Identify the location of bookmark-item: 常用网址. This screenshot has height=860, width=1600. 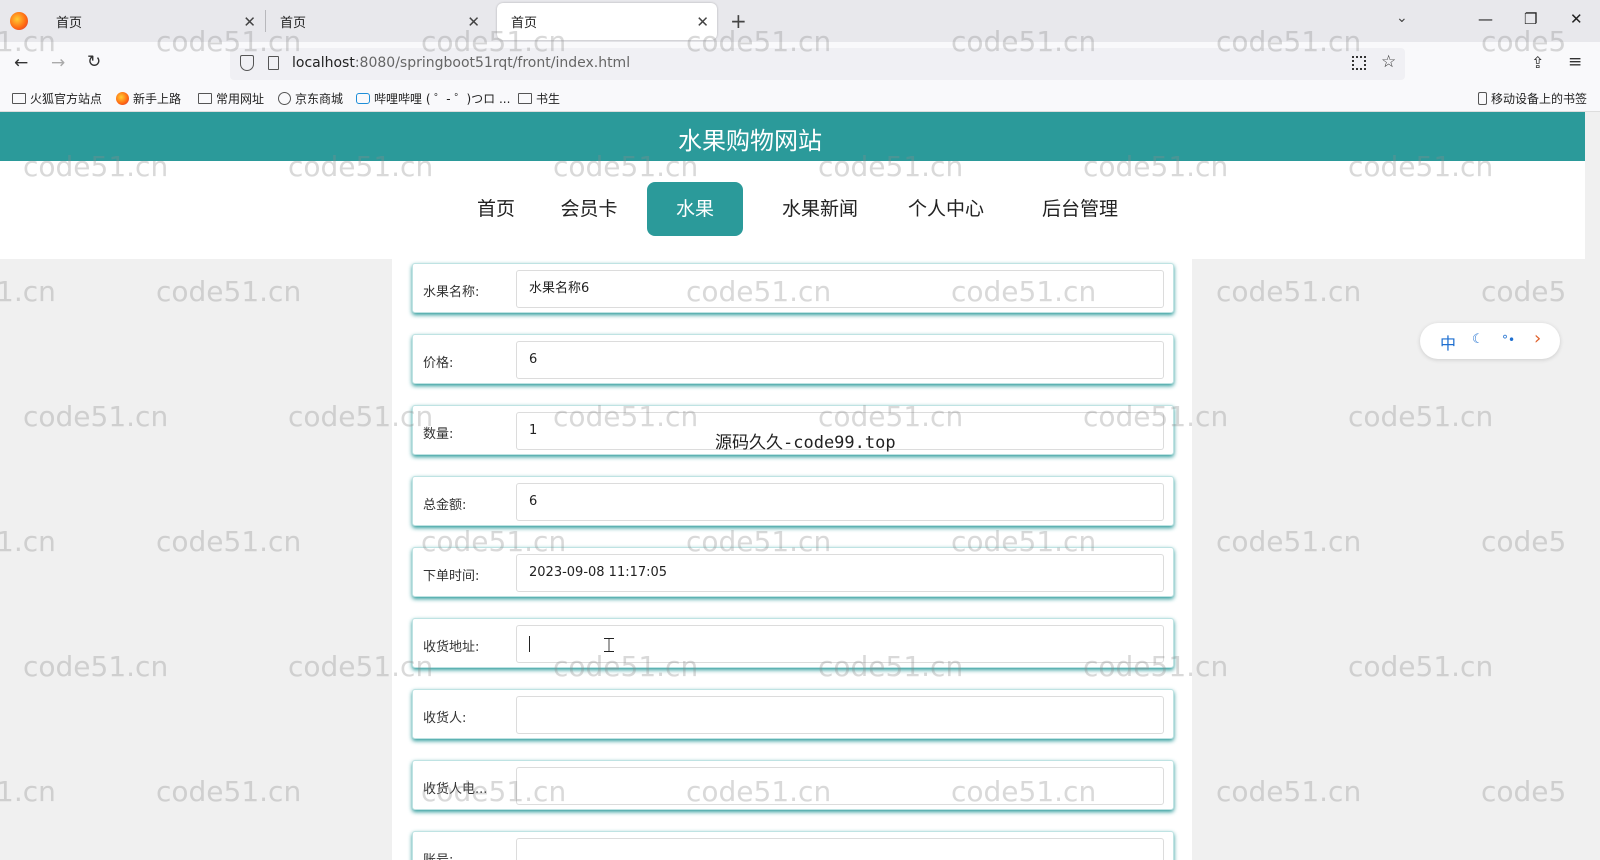
(231, 98).